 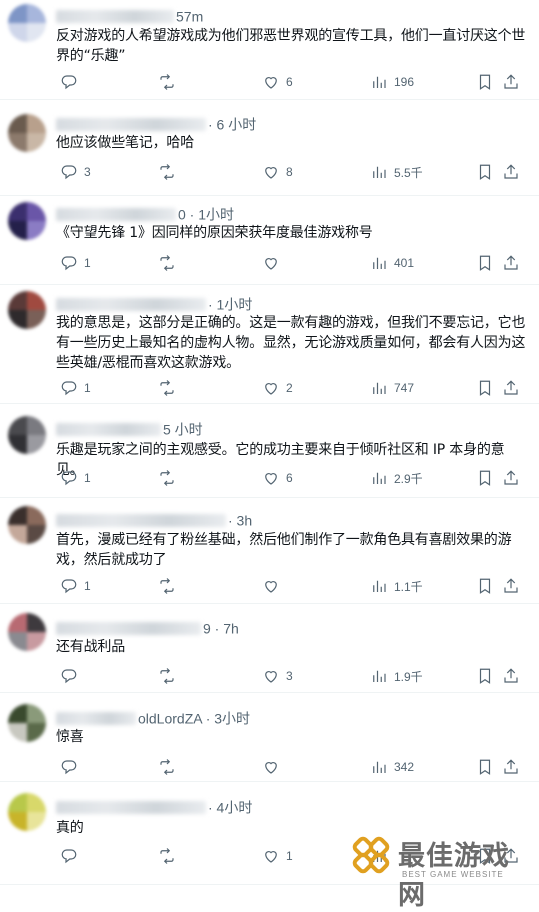 I want to click on heart-icon, so click(x=271, y=677).